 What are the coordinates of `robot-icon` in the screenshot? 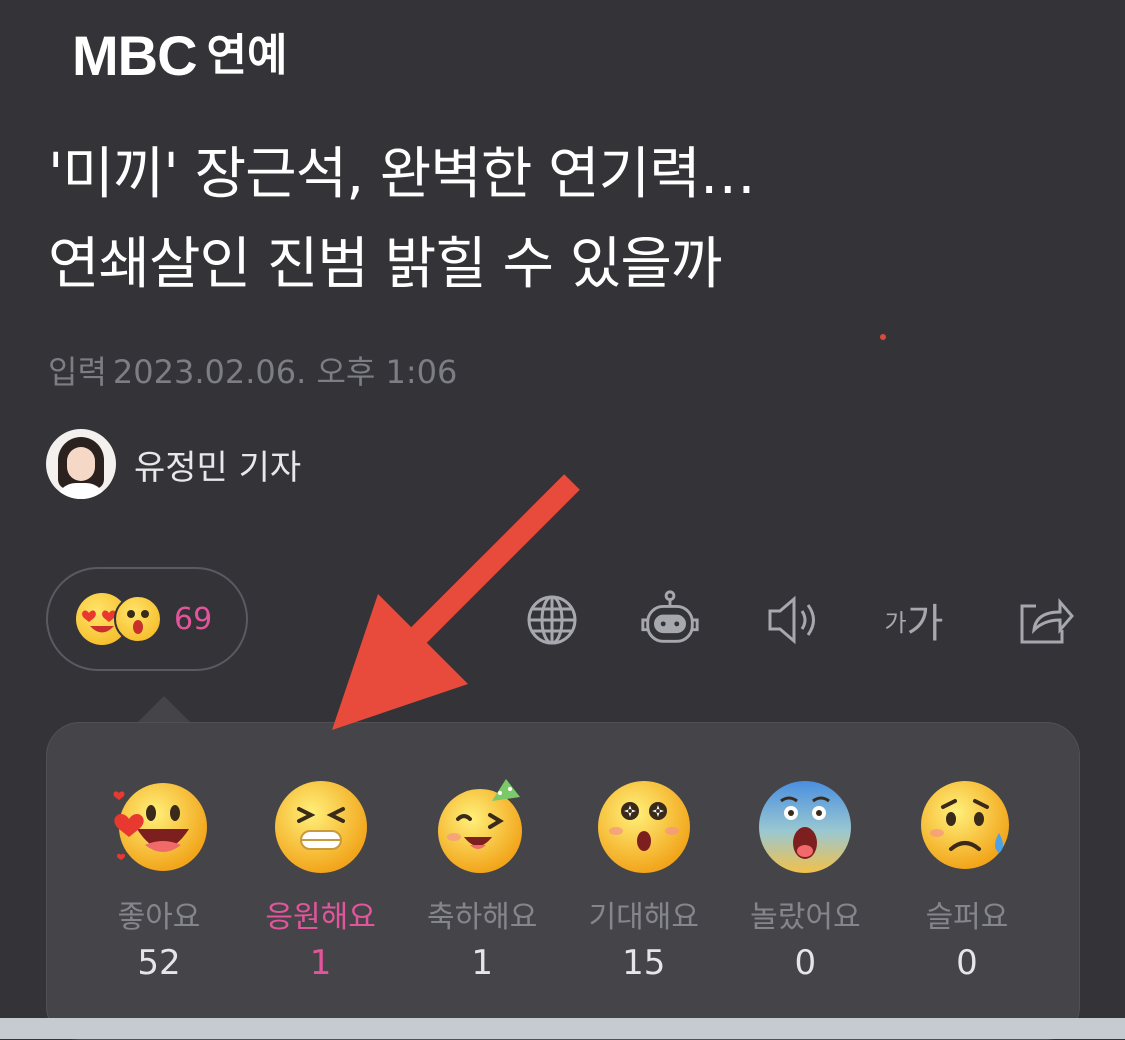 It's located at (670, 620).